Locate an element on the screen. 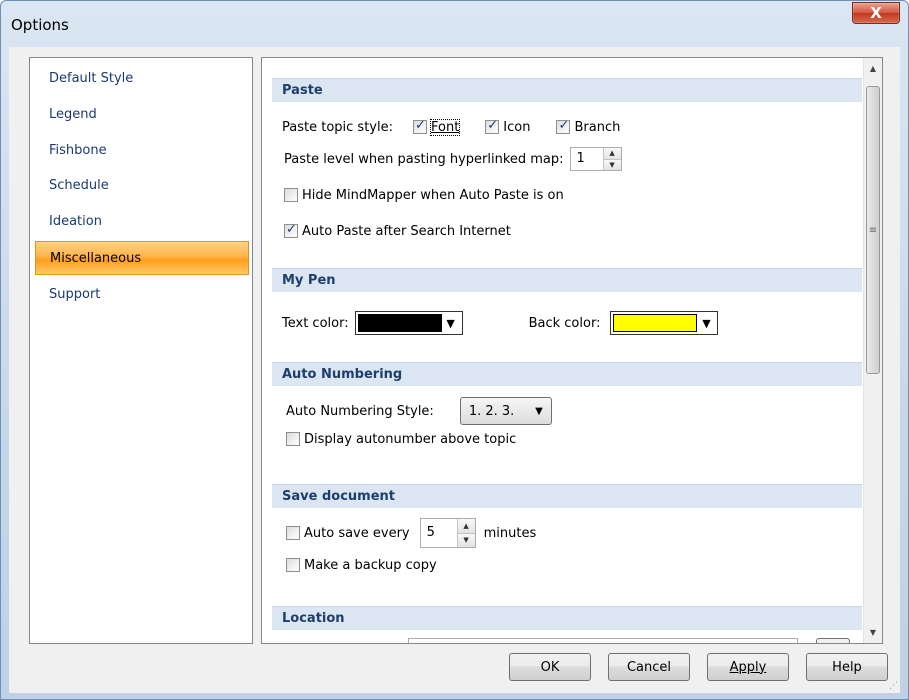  branch-checkbox-label: Branch is located at coordinates (597, 127).